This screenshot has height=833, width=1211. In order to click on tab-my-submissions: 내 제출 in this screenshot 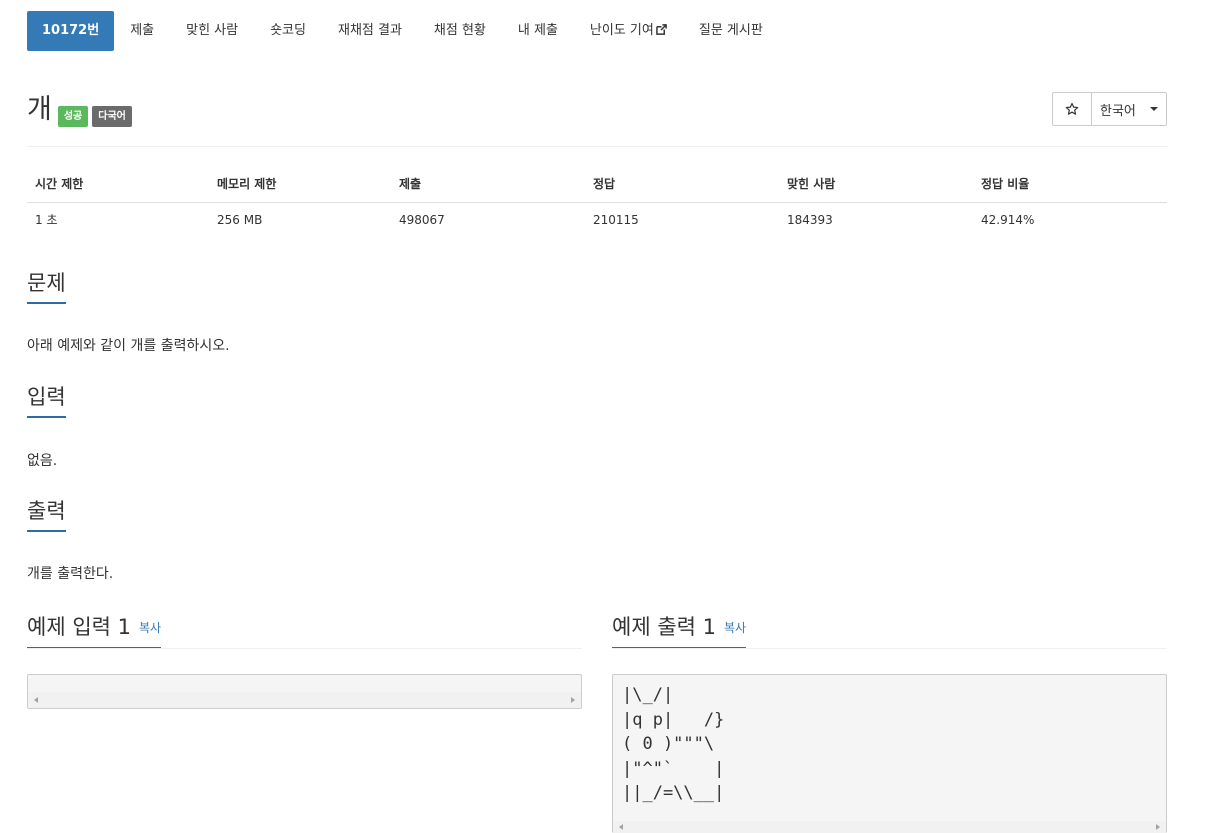, I will do `click(538, 31)`.